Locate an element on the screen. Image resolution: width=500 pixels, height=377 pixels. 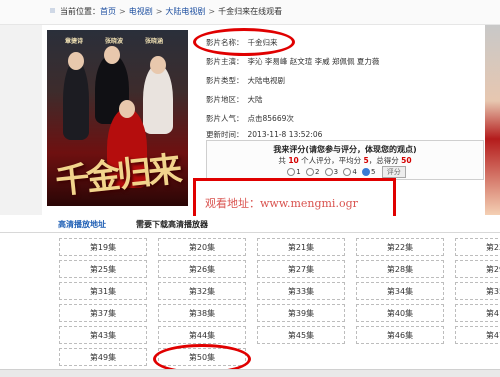
breadcrumb: 当前位置：首页 > 电视剧 > 大陆电视剧 > 千金归来在线观看 is located at coordinates (171, 11).